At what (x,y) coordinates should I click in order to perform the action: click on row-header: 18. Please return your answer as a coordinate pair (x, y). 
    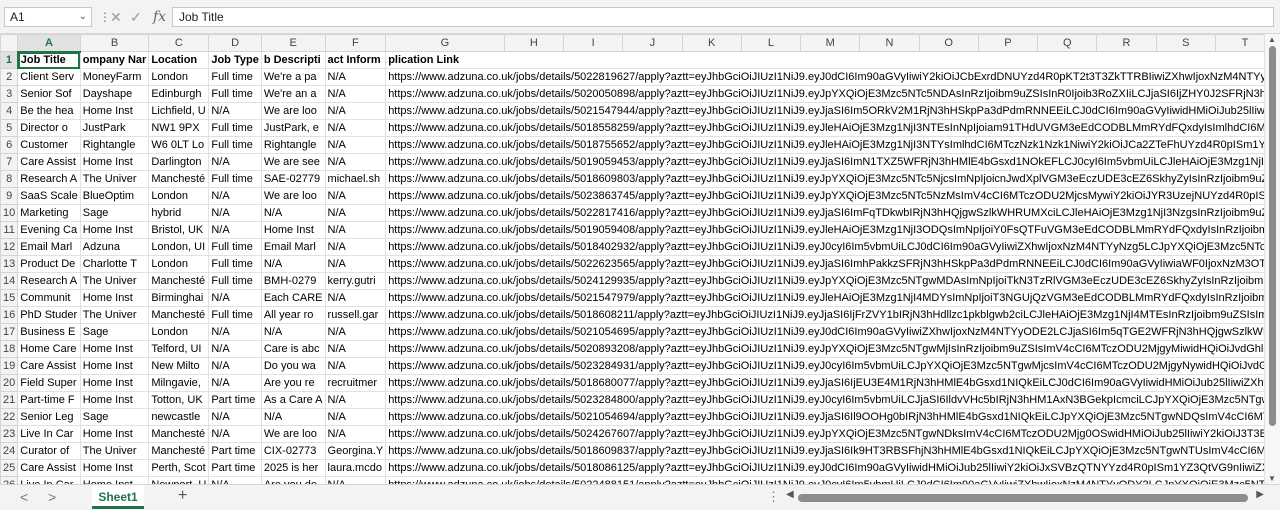
    Looking at the image, I should click on (9, 349).